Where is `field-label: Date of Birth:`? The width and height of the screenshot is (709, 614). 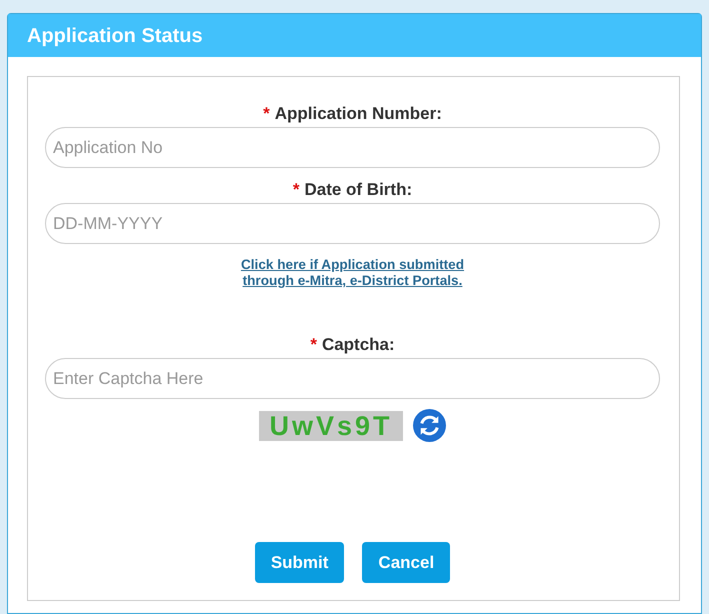 field-label: Date of Birth: is located at coordinates (358, 189).